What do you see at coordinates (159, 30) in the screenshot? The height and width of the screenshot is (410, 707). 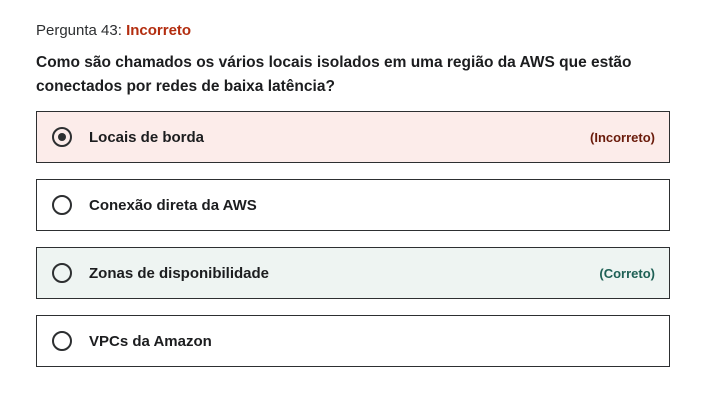 I see `result-status: Incorreto` at bounding box center [159, 30].